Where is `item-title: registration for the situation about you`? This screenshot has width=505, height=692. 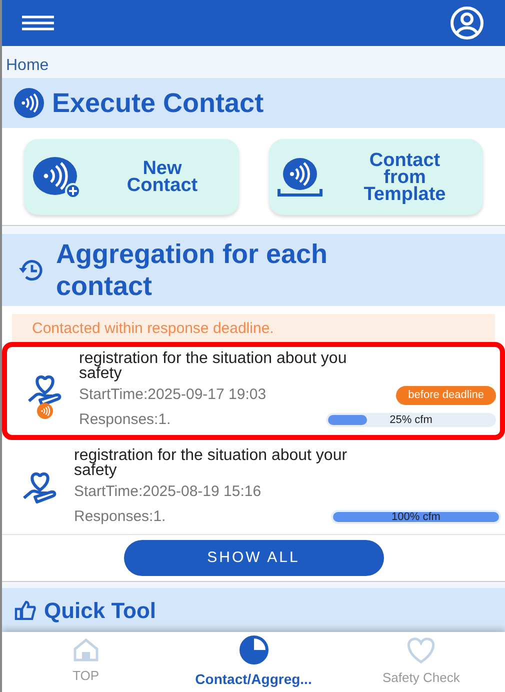 item-title: registration for the situation about you is located at coordinates (213, 358).